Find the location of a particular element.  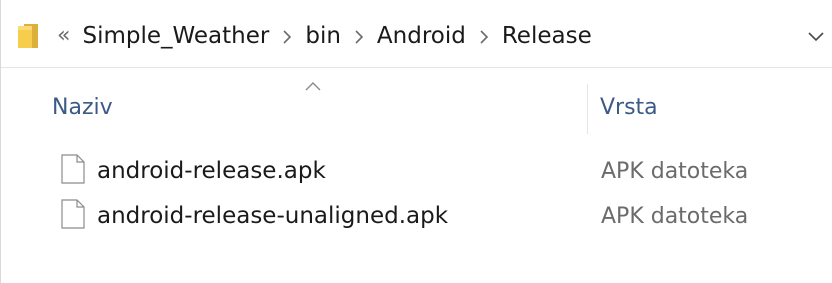

sort-ascending-icon is located at coordinates (313, 86).